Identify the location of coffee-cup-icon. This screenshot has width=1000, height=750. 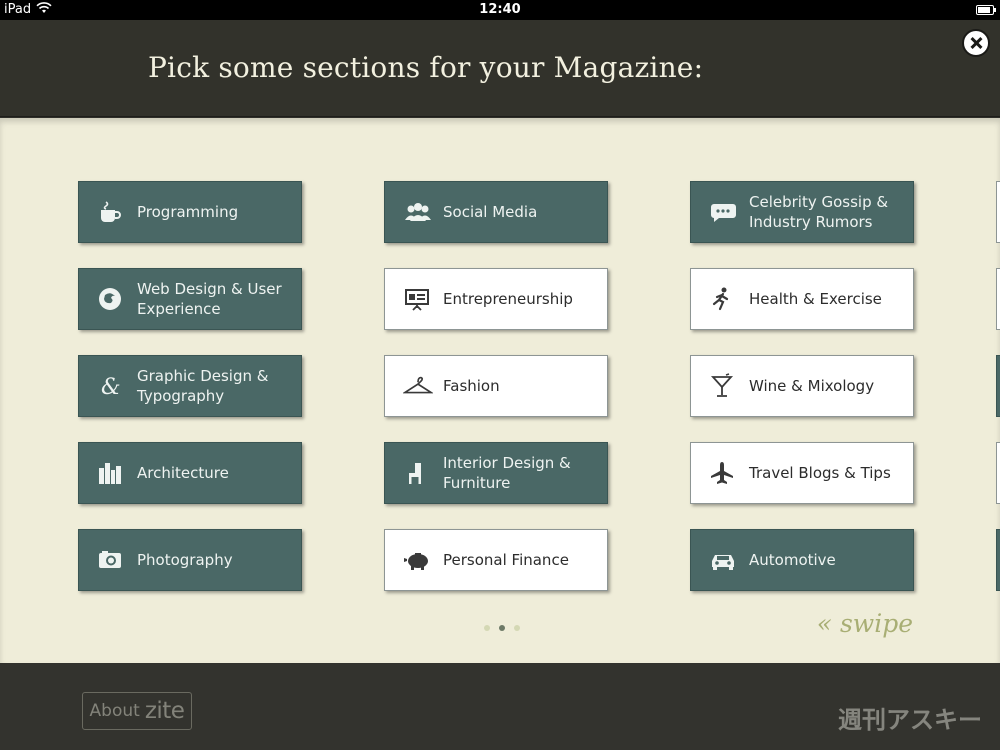
(112, 212).